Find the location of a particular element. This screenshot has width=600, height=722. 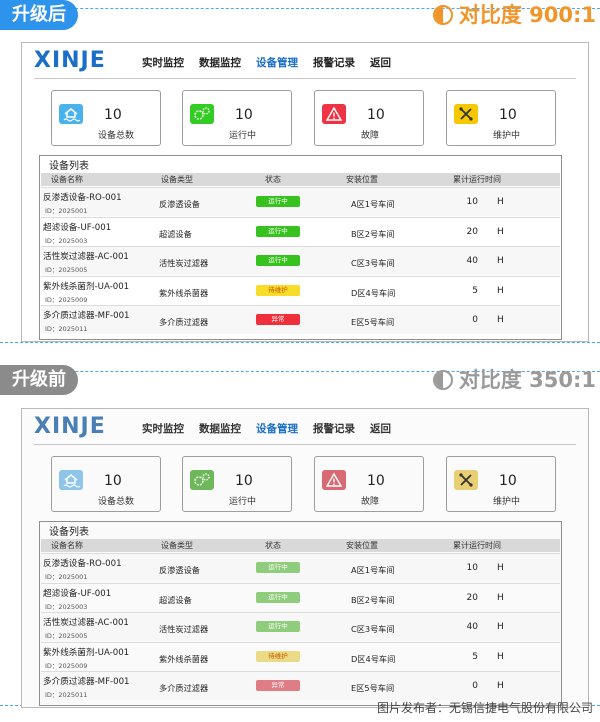

runtime-hours: 20 is located at coordinates (472, 231).